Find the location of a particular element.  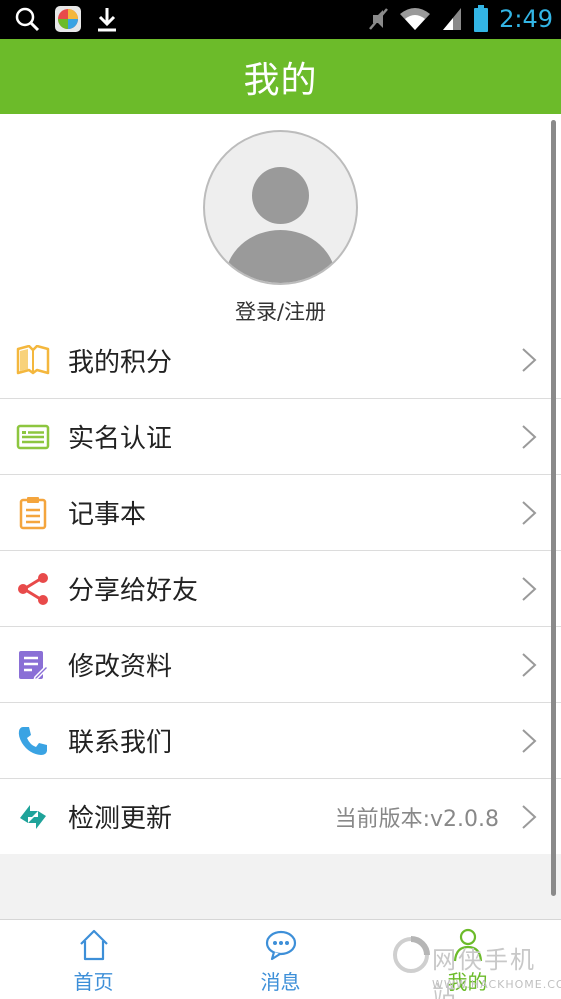

menu-item-label: 实名认证 is located at coordinates (120, 439).